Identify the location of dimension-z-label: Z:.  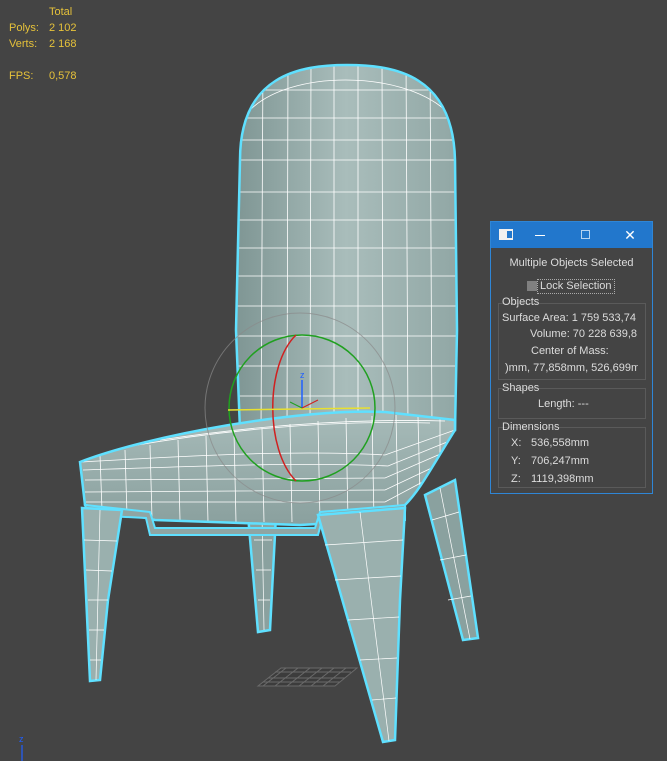
(516, 479).